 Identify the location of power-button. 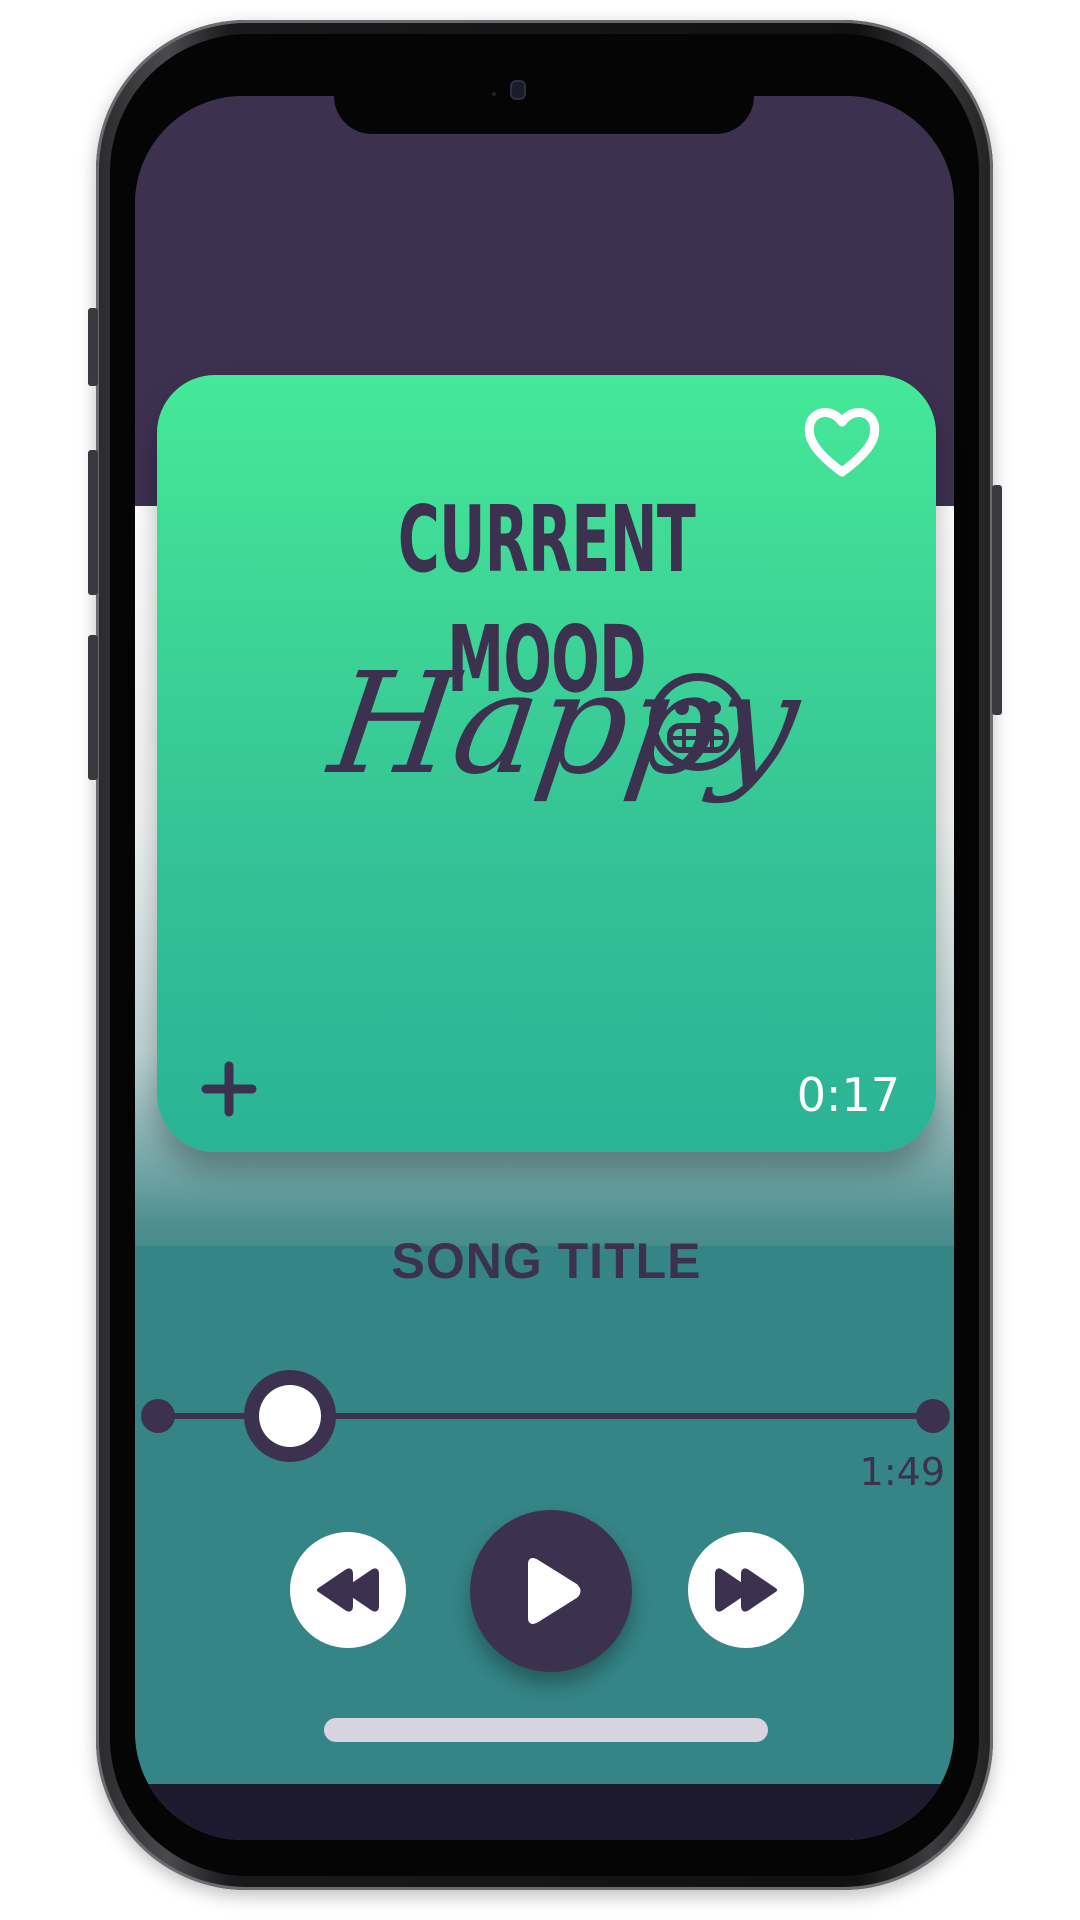
(997, 600).